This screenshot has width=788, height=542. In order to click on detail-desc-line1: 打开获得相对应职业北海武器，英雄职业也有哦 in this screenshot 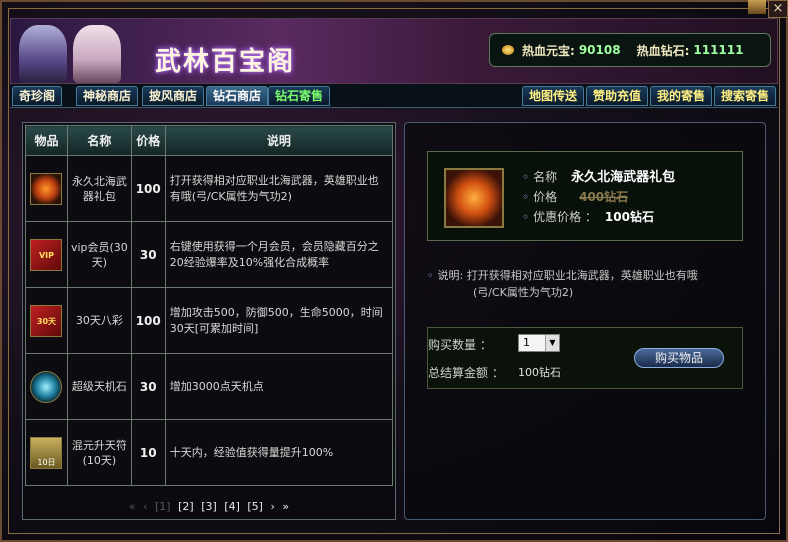, I will do `click(582, 275)`.